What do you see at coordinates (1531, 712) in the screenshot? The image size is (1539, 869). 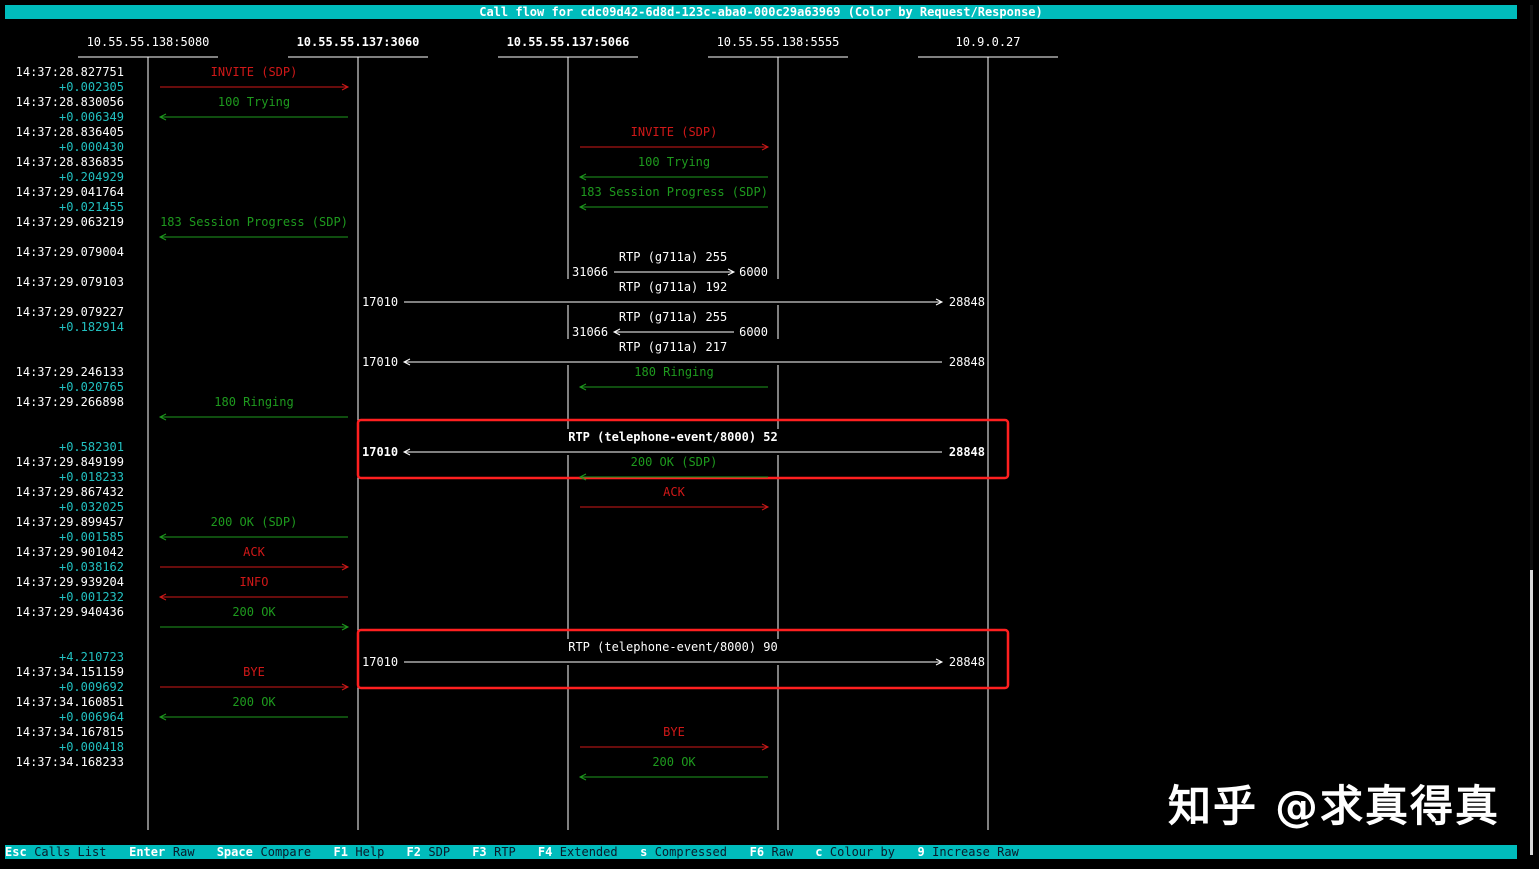 I see `scrollbar-thumb` at bounding box center [1531, 712].